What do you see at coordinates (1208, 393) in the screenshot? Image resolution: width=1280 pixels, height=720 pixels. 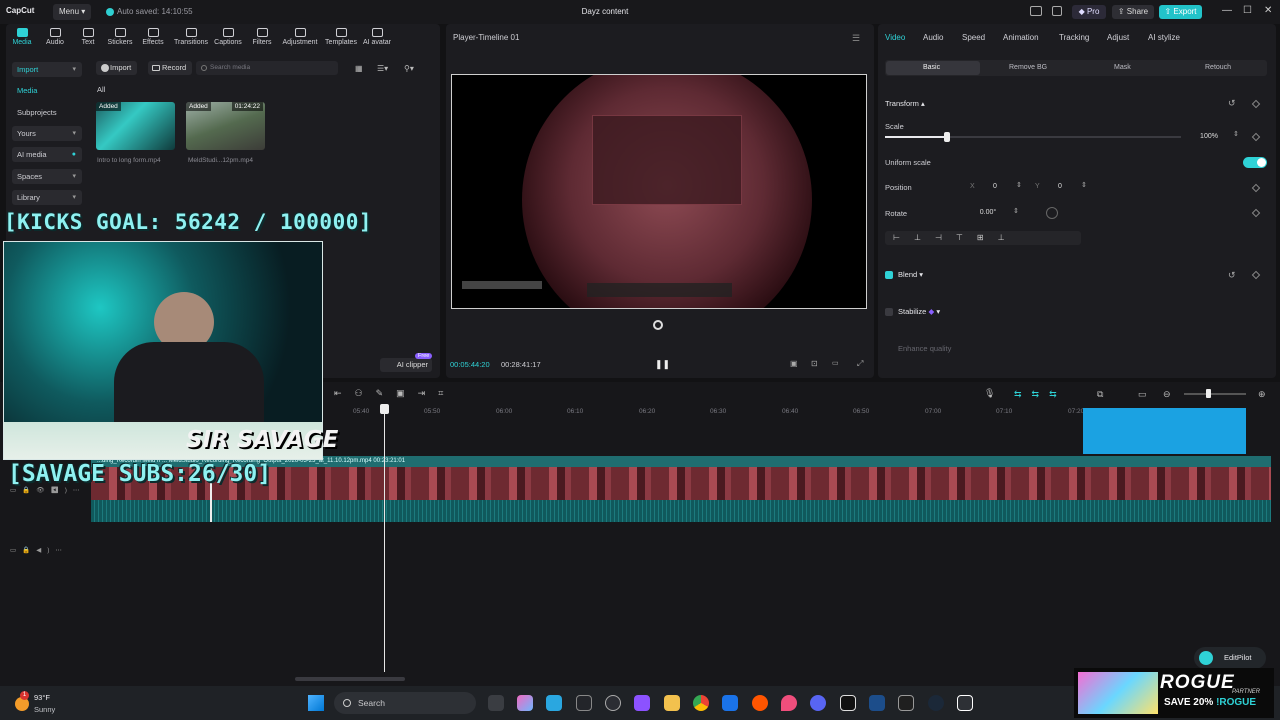 I see `zoom-slider-handle` at bounding box center [1208, 393].